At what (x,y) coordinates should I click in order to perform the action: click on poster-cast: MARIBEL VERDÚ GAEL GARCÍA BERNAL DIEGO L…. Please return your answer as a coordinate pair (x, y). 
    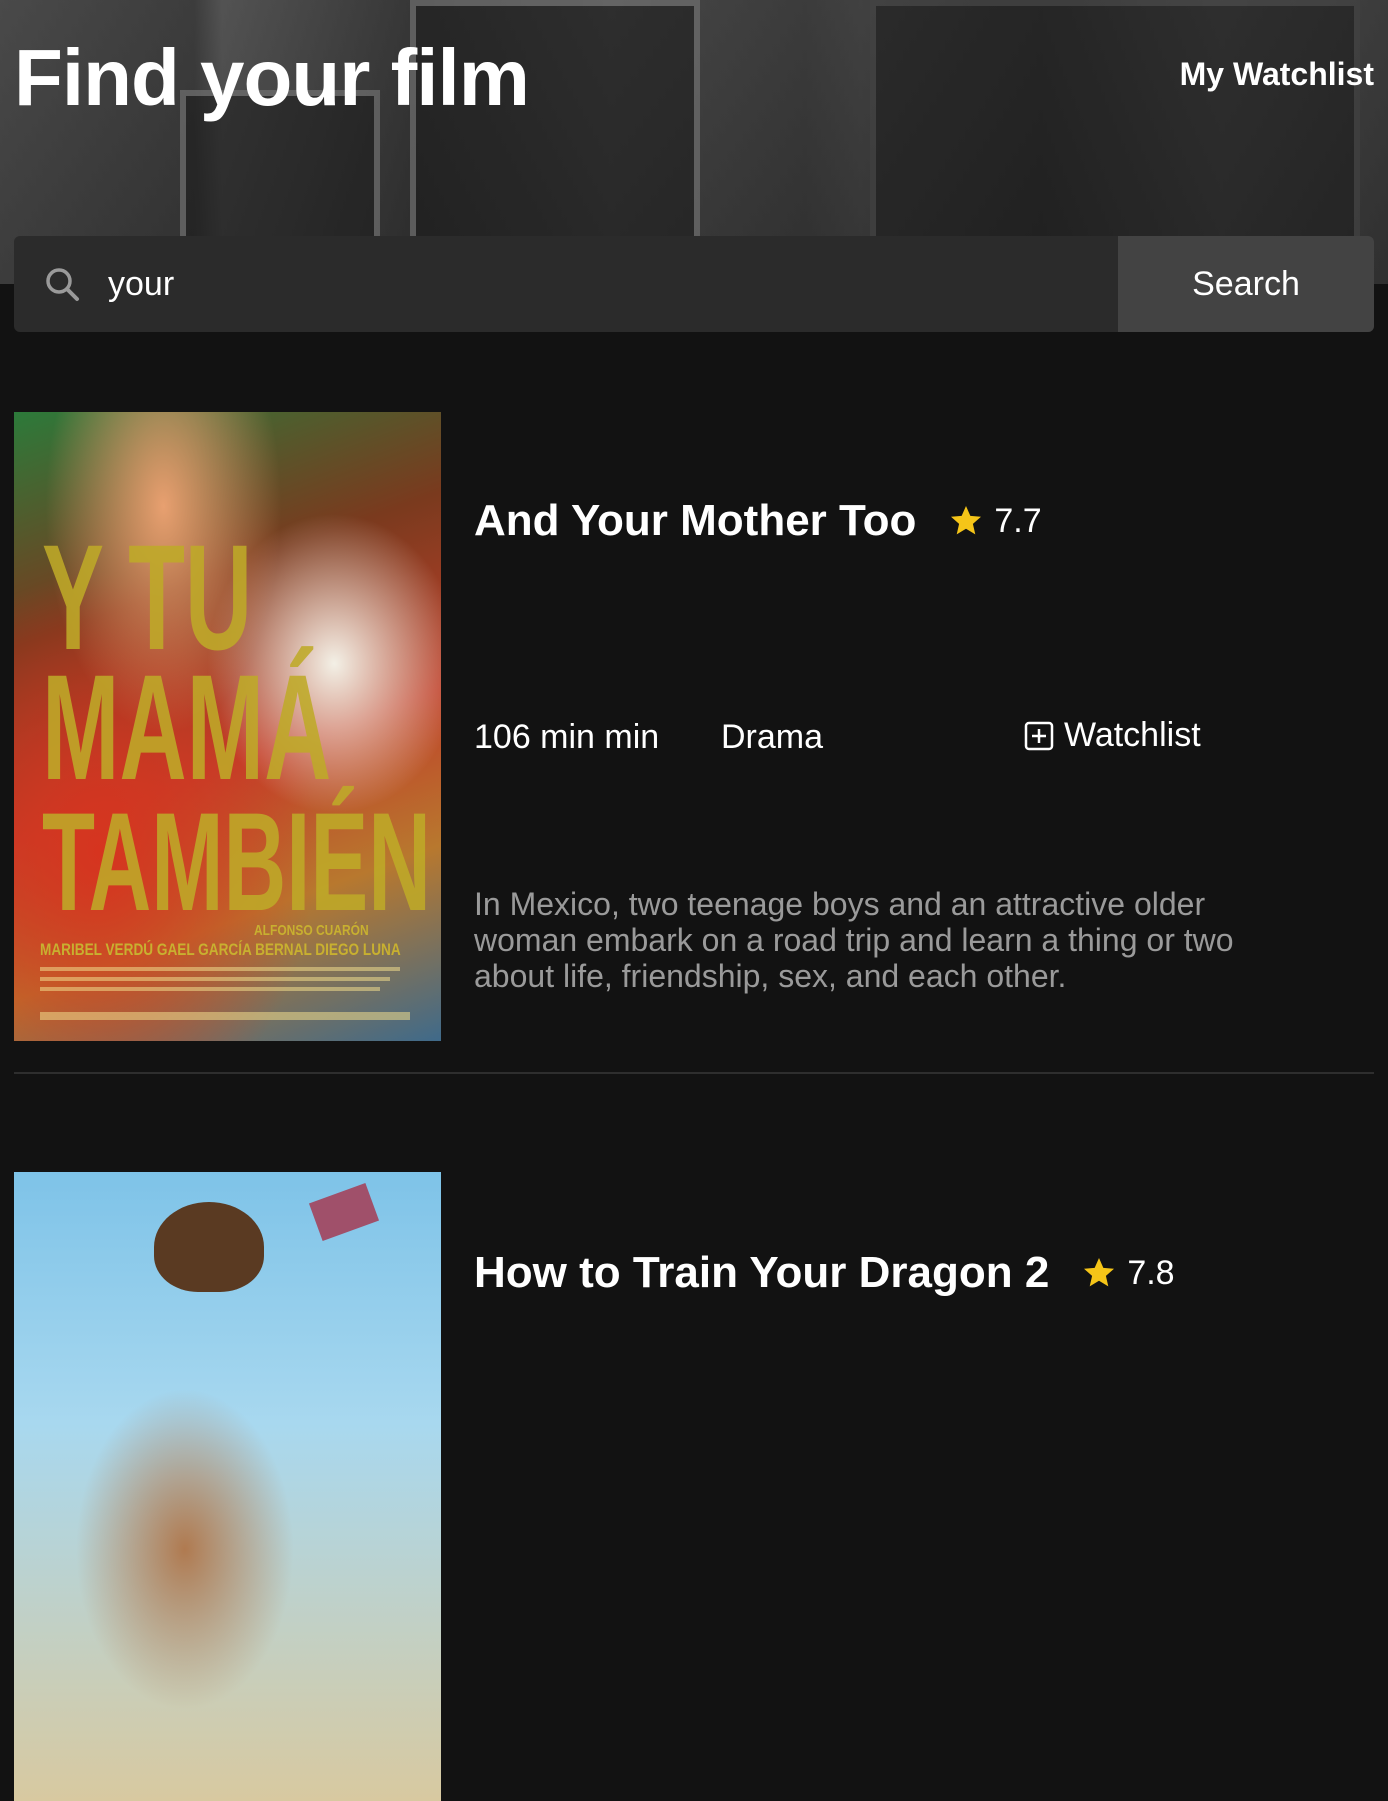
    Looking at the image, I should click on (220, 949).